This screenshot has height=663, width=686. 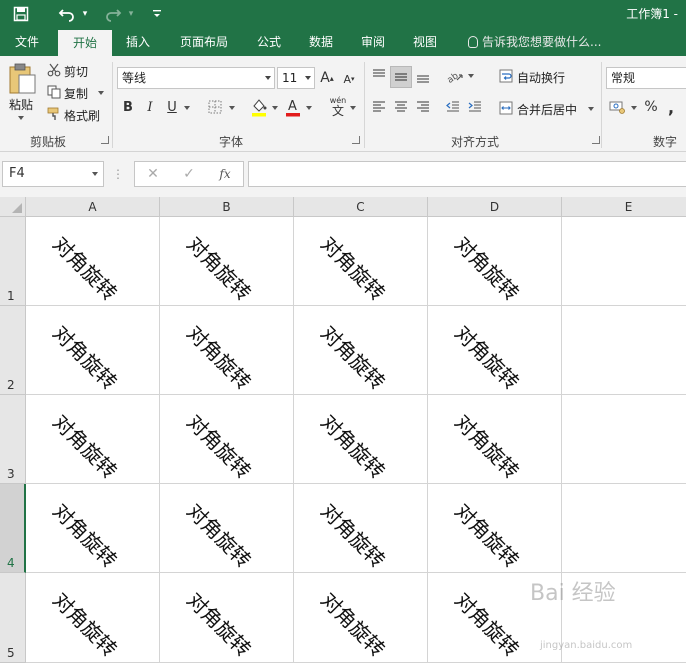 I want to click on merge-center-icon, so click(x=506, y=108).